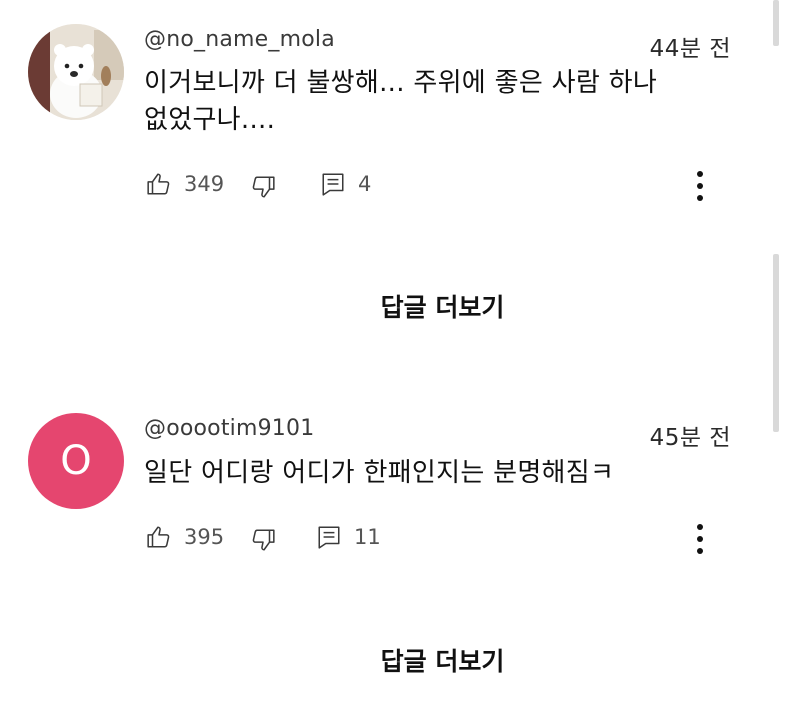 The height and width of the screenshot is (701, 791). Describe the element at coordinates (204, 184) in the screenshot. I see `like-count: 349` at that location.